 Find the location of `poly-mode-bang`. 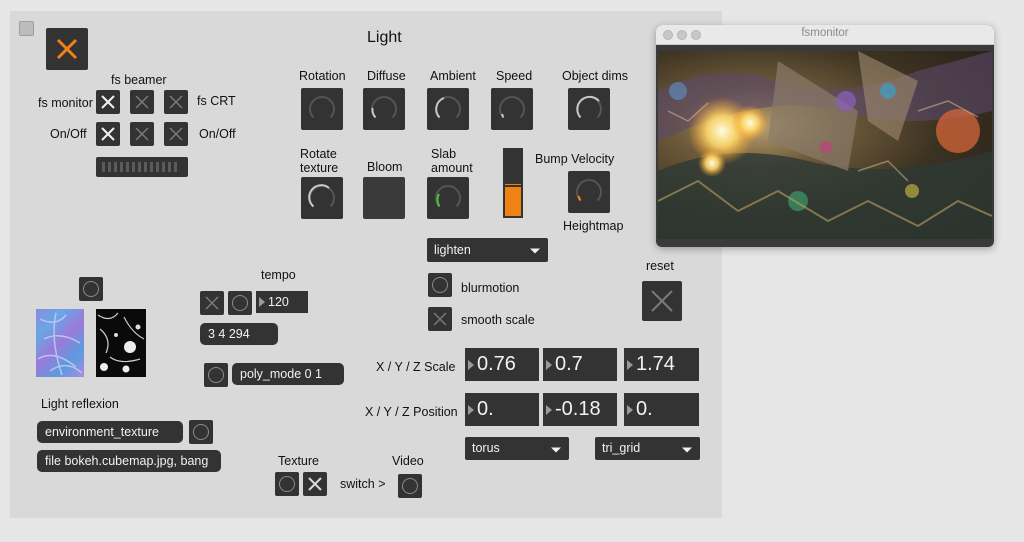

poly-mode-bang is located at coordinates (216, 375).